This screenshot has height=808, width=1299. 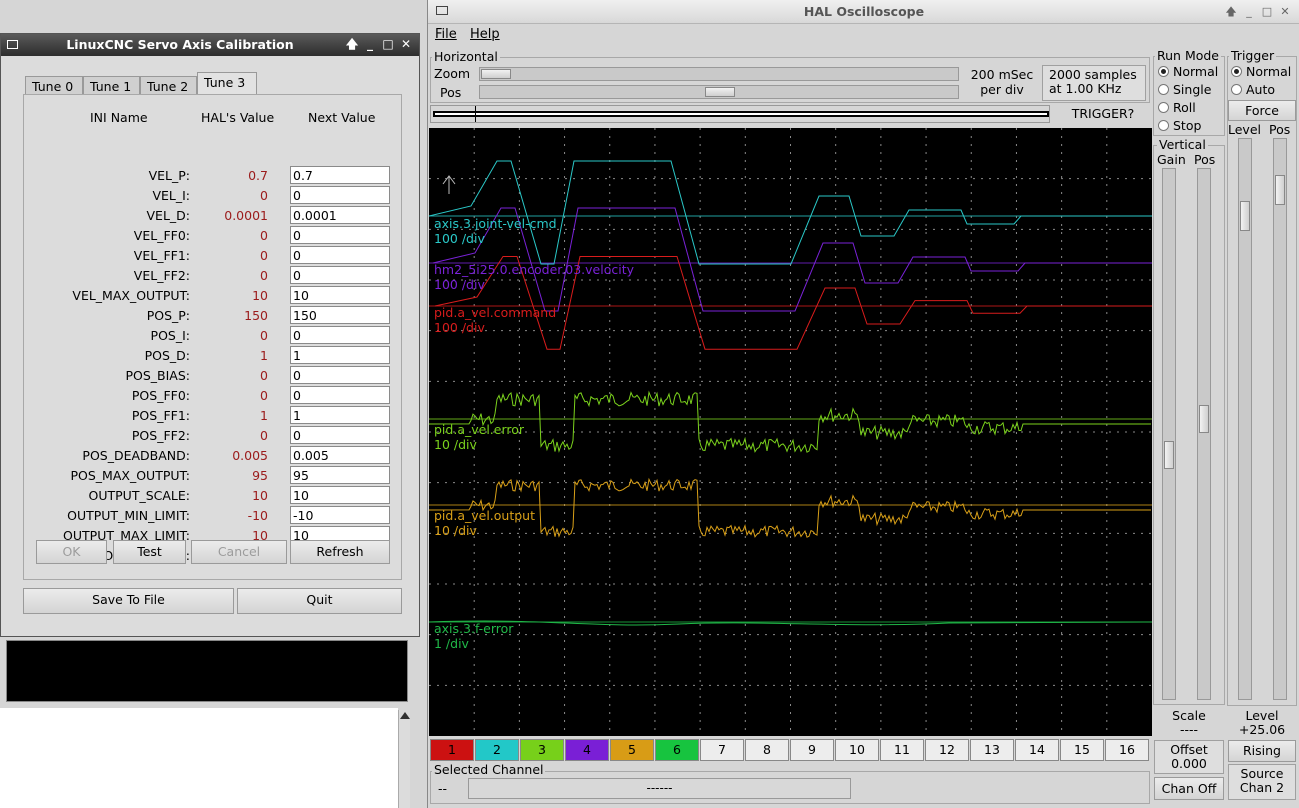 I want to click on trigger-pos-knob, so click(x=1280, y=190).